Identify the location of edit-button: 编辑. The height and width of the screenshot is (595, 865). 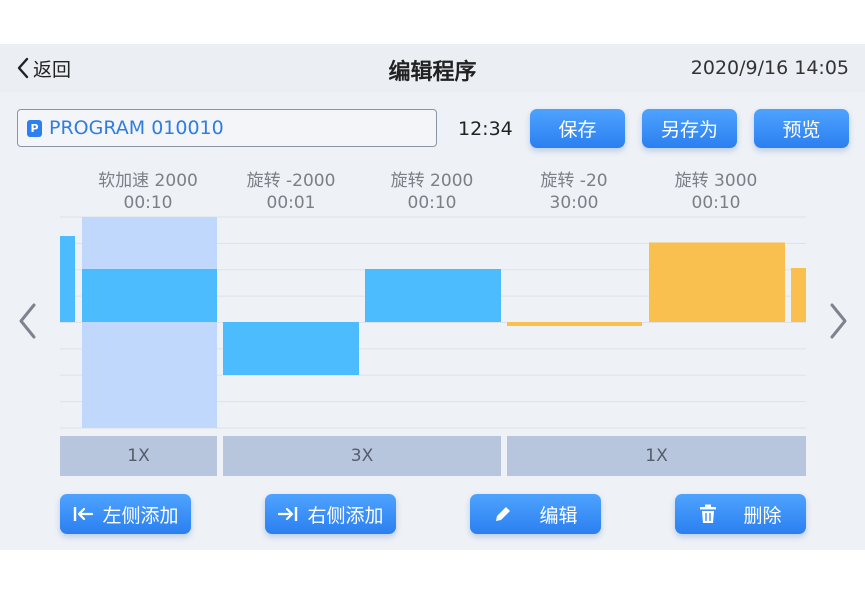
(535, 514).